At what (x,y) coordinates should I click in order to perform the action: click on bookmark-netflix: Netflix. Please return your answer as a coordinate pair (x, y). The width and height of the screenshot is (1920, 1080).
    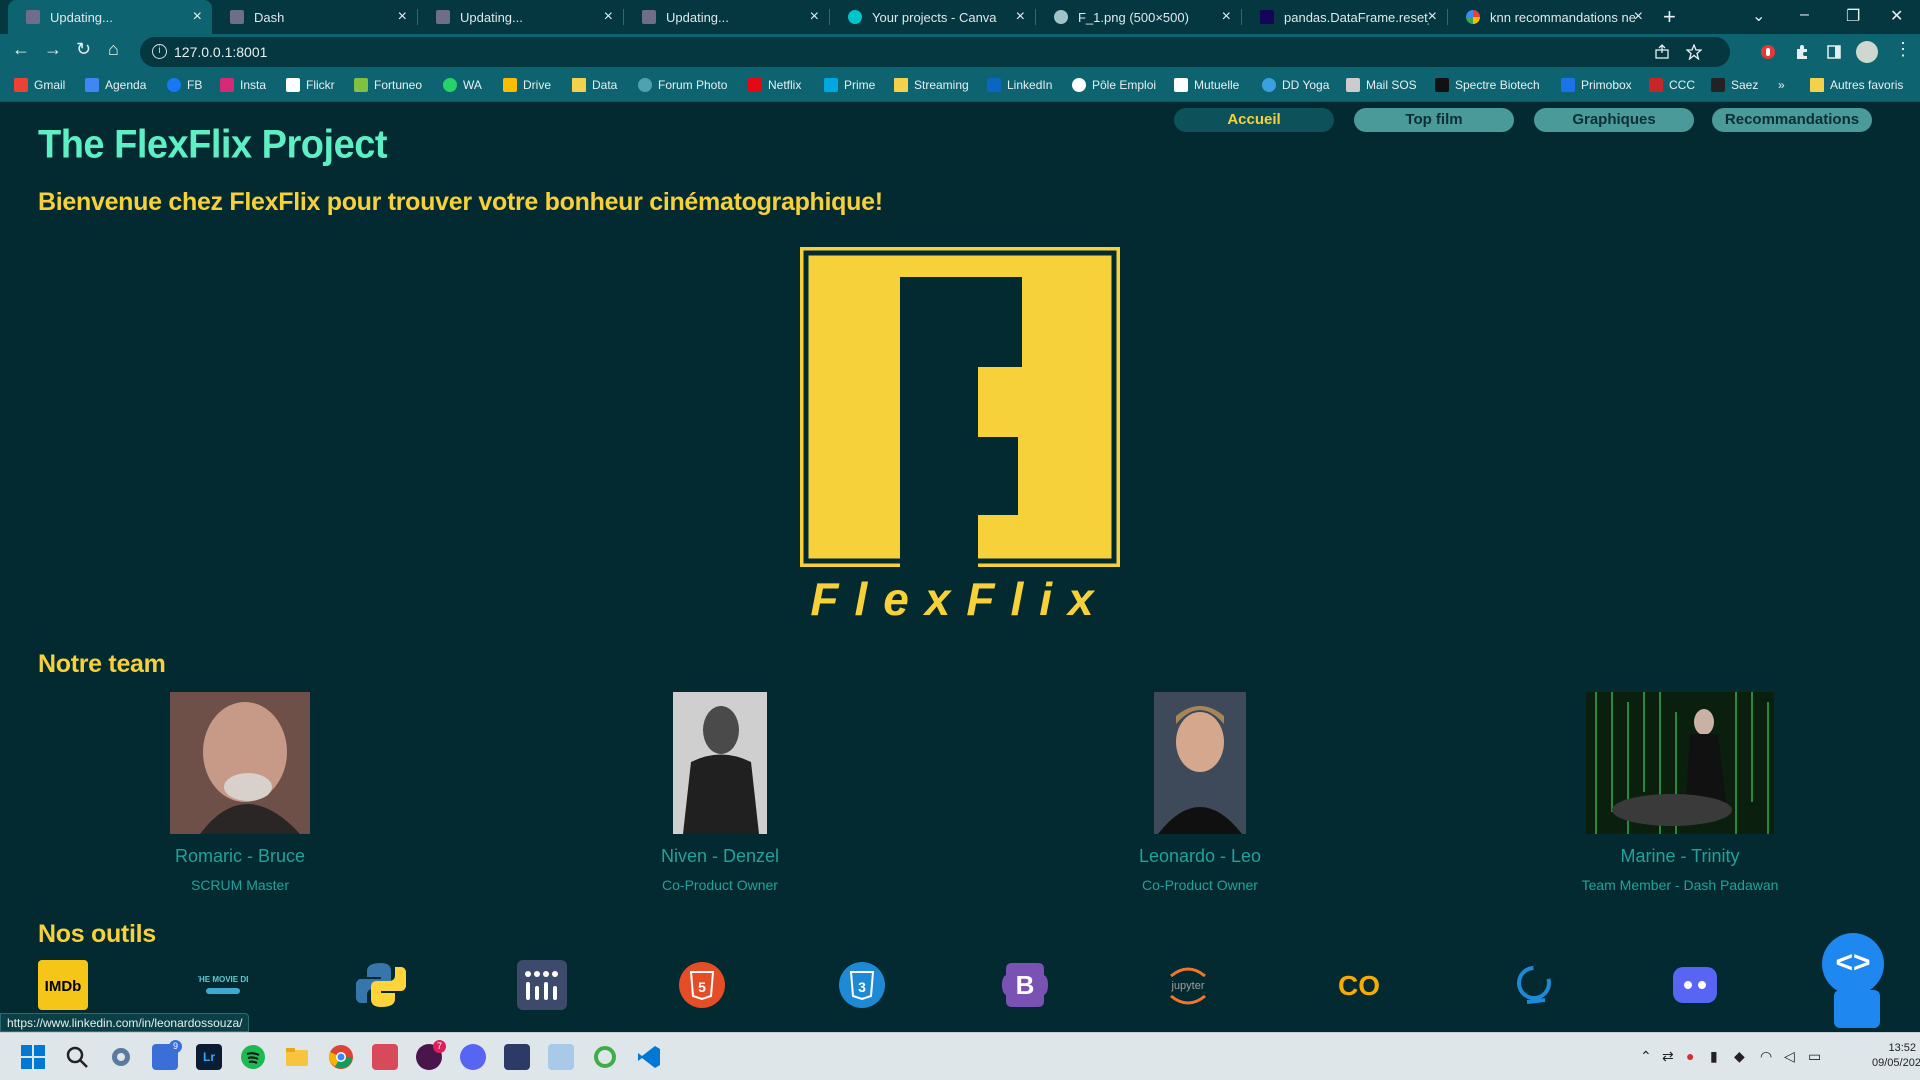
    Looking at the image, I should click on (774, 85).